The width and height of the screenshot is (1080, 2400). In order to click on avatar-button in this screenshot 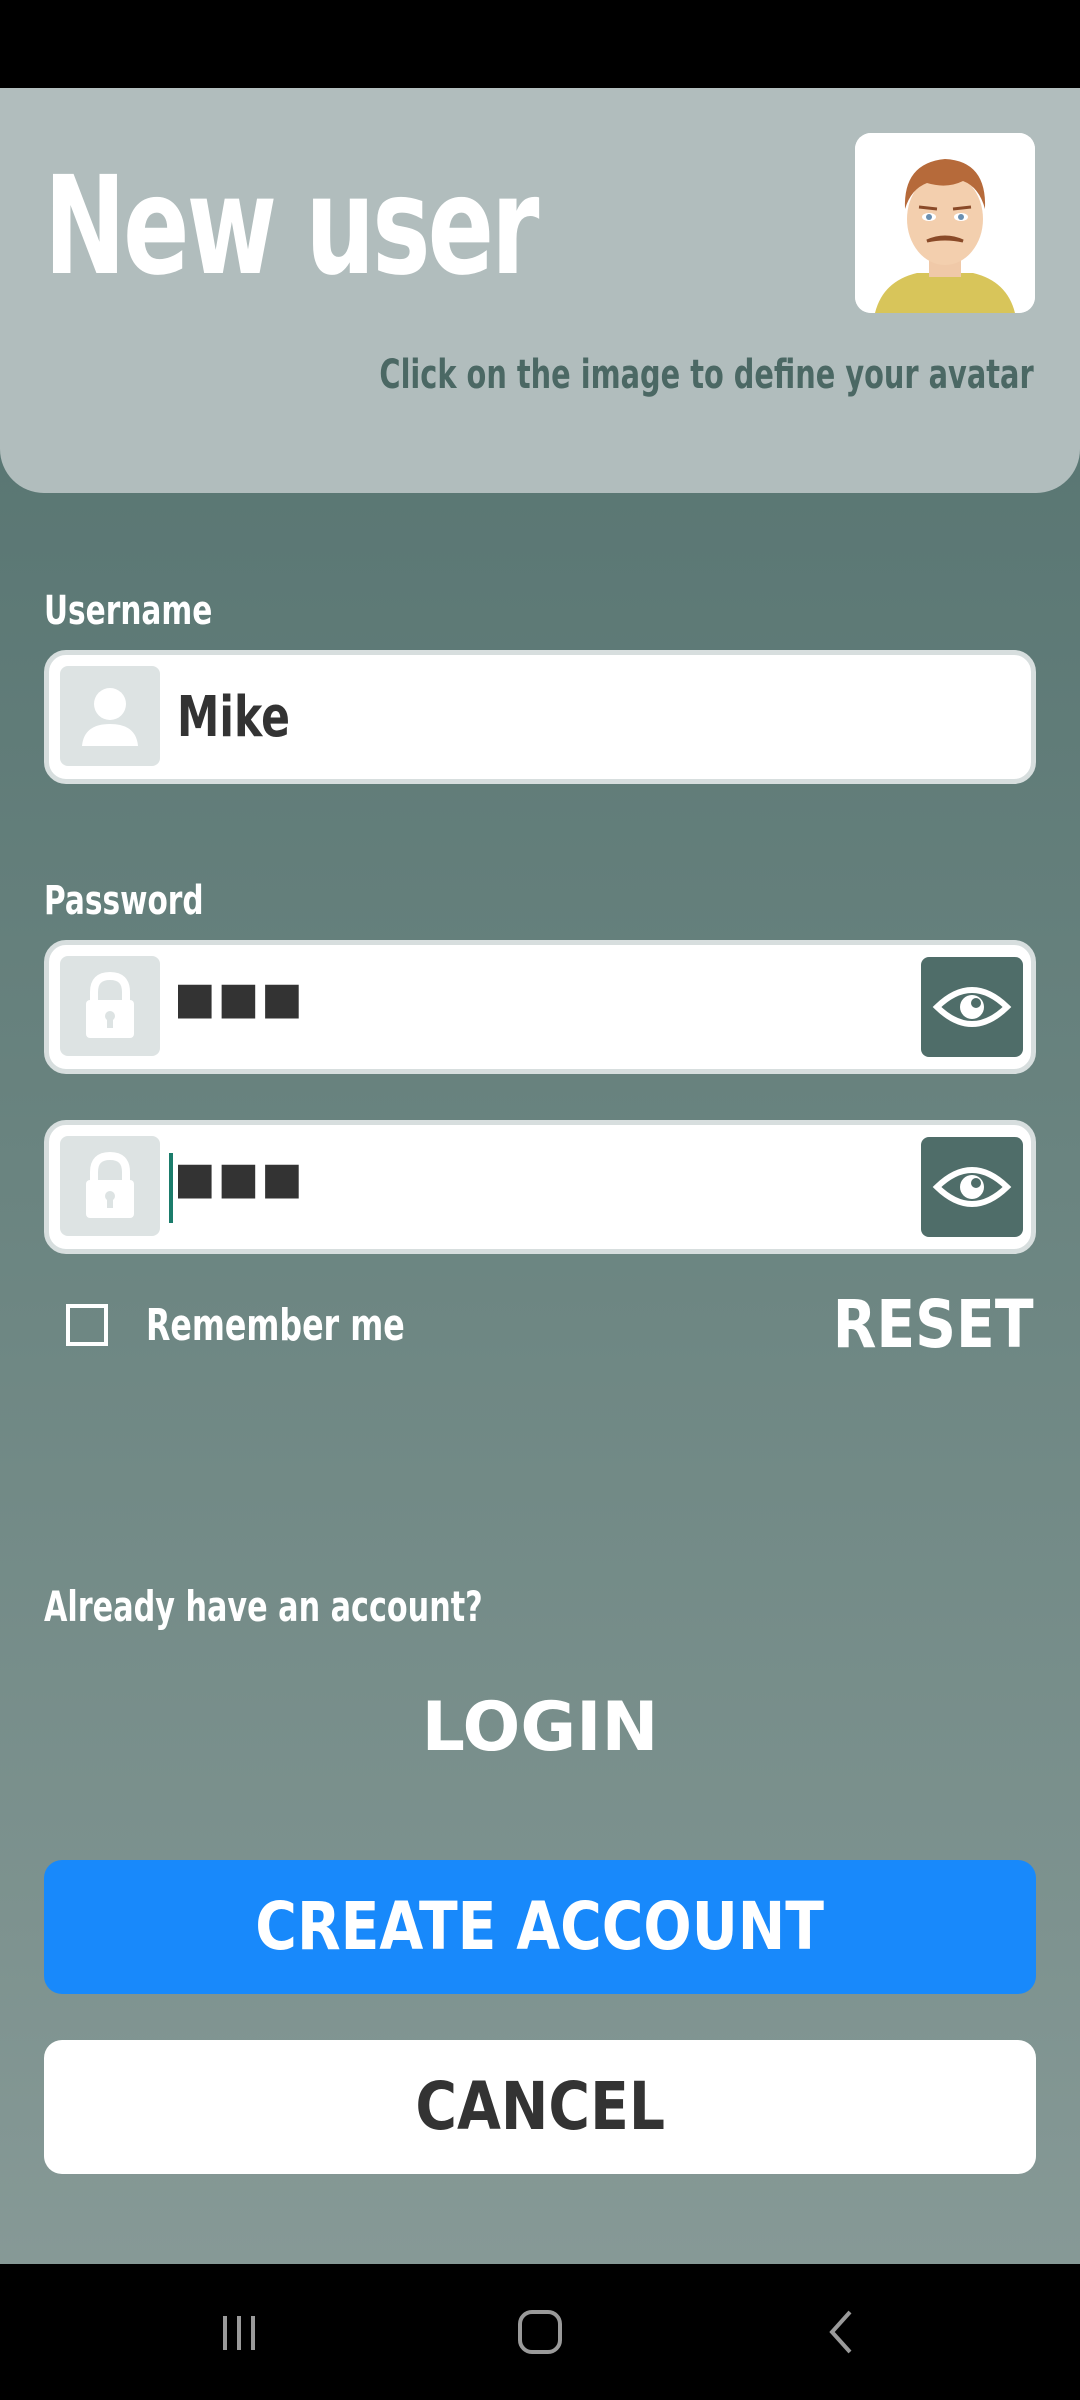, I will do `click(945, 223)`.